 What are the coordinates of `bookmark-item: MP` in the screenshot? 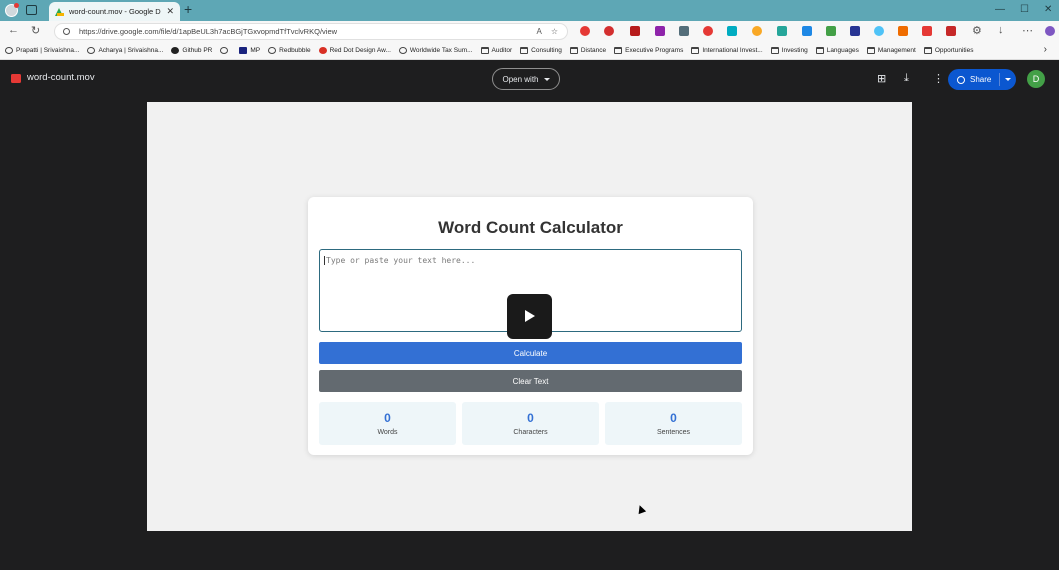 It's located at (249, 50).